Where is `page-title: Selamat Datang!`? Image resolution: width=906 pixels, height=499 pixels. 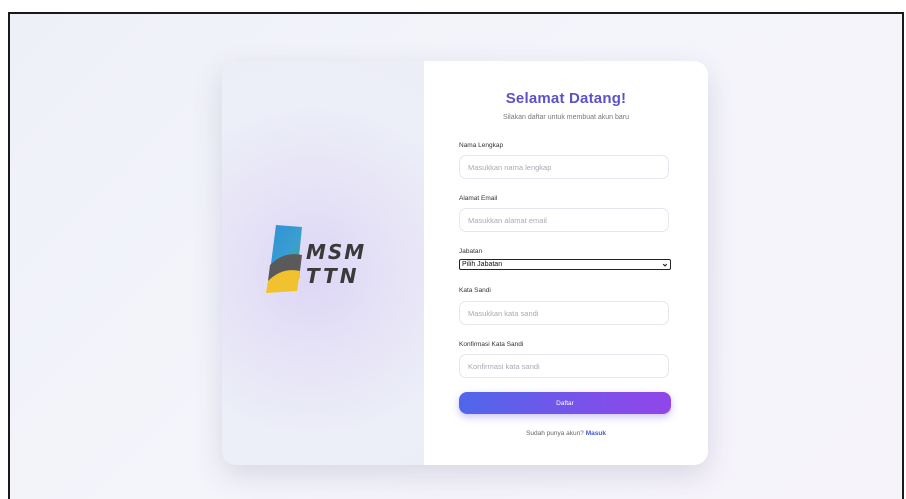
page-title: Selamat Datang! is located at coordinates (566, 98).